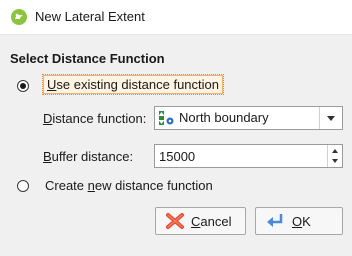  I want to click on ok-button: OK, so click(299, 221).